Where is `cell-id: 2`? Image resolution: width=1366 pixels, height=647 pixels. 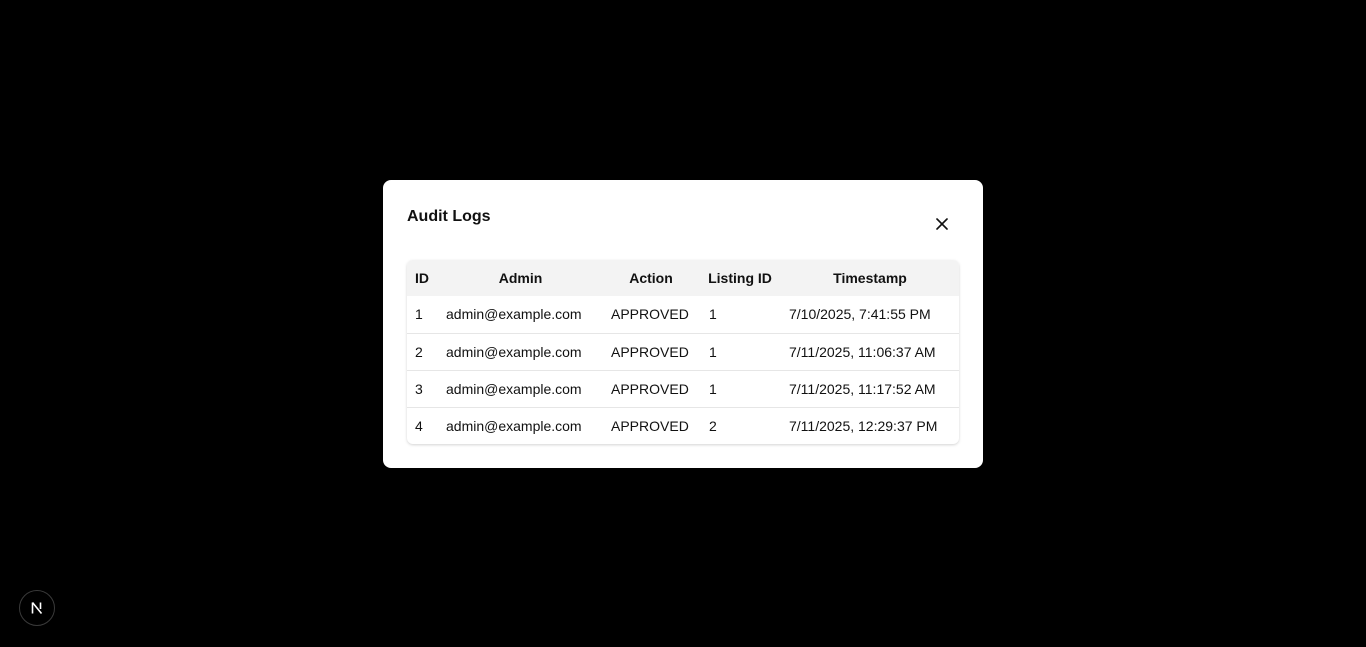
cell-id: 2 is located at coordinates (419, 351).